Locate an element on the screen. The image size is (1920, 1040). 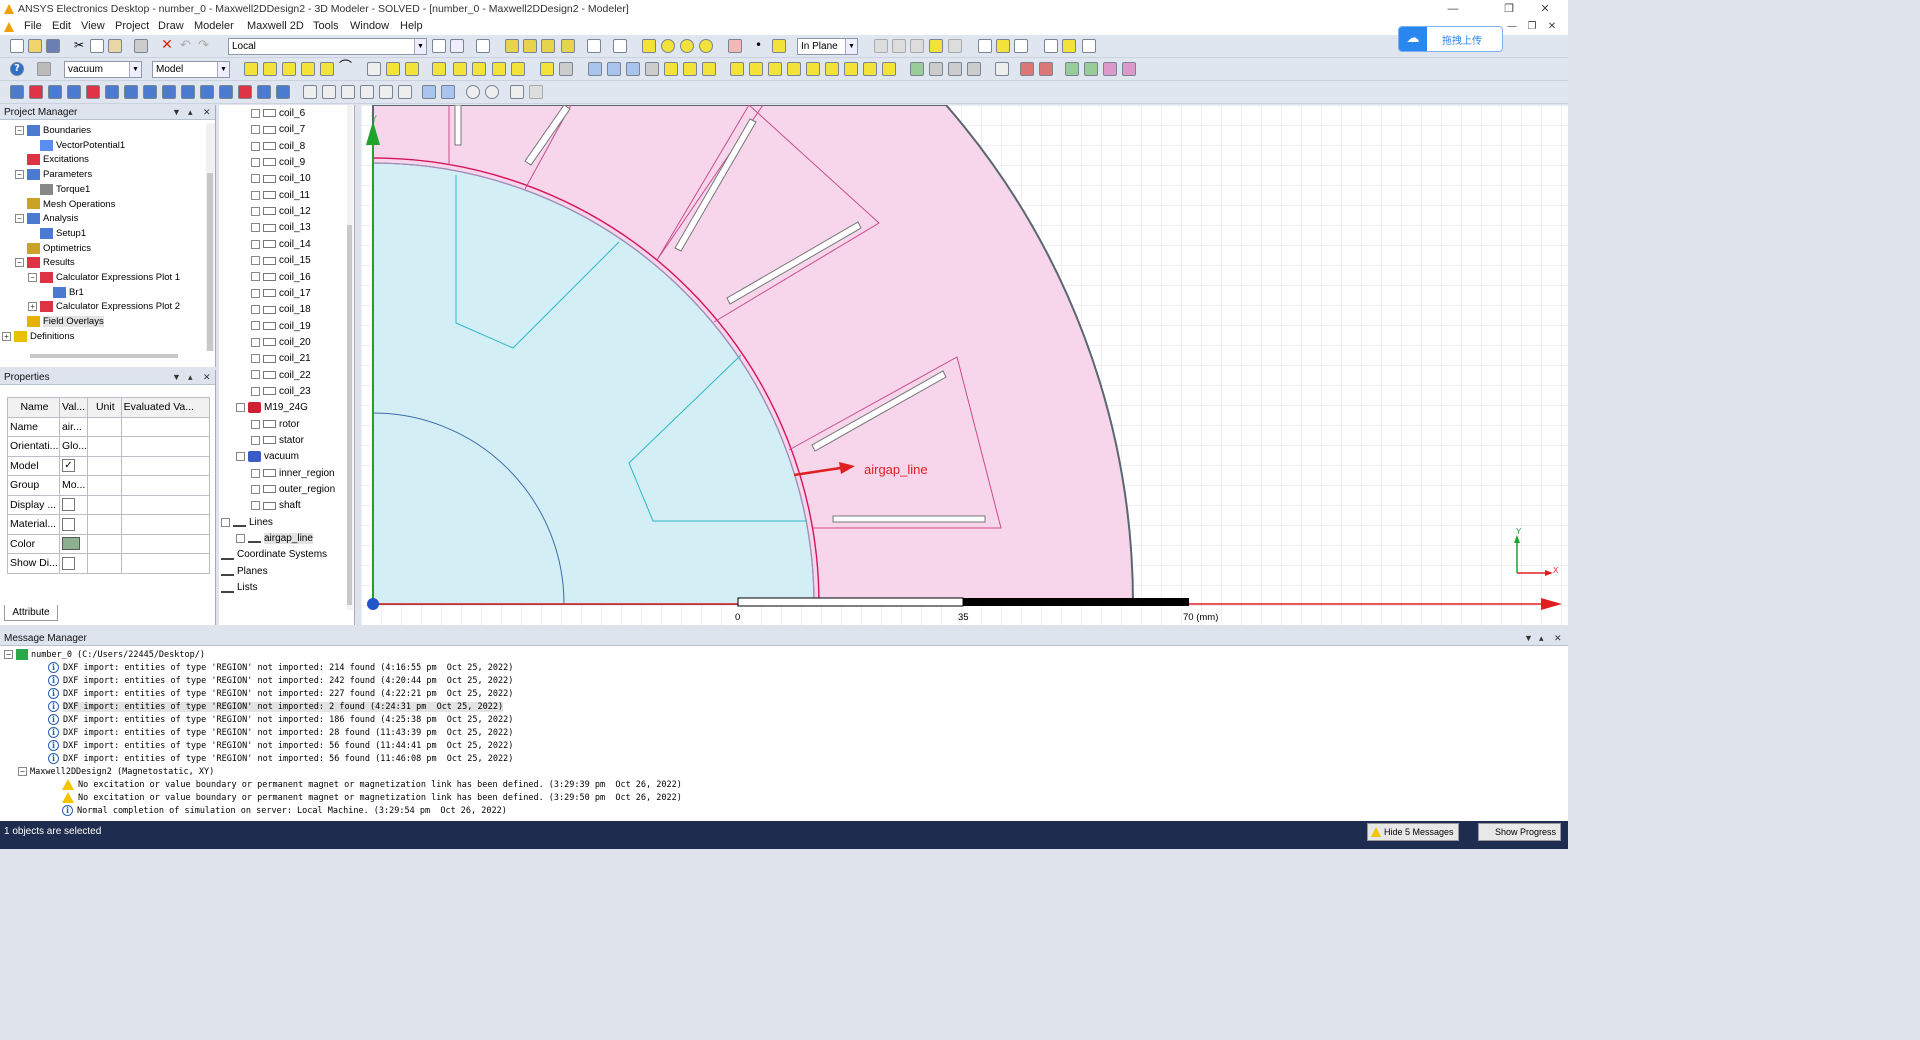
project-tree-item: Br1 is located at coordinates (62, 293).